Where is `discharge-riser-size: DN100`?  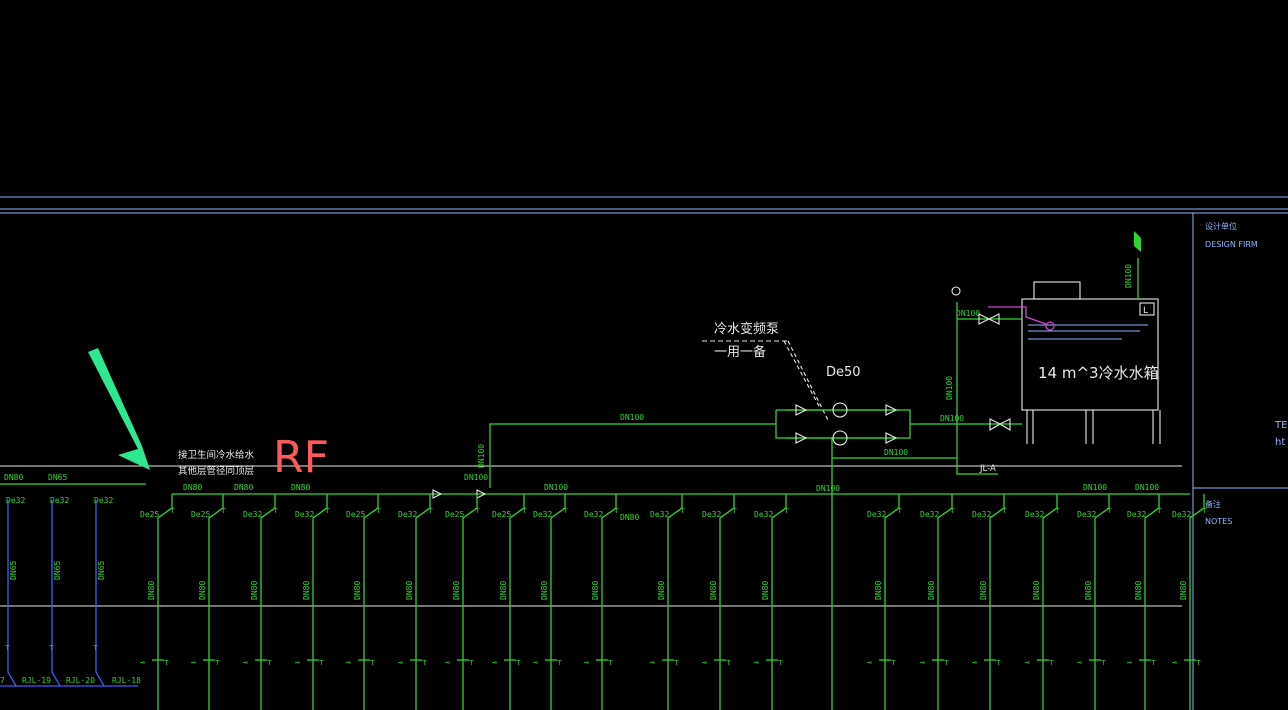
discharge-riser-size: DN100 is located at coordinates (481, 456).